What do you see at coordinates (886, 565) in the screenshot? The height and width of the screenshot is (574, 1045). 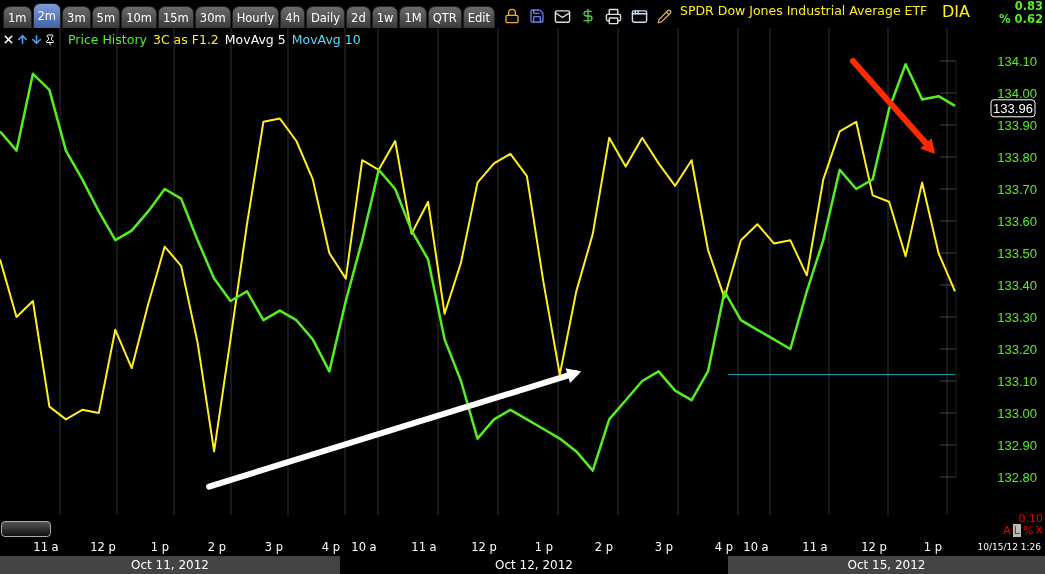 I see `date-label: Oct 15, 2012` at bounding box center [886, 565].